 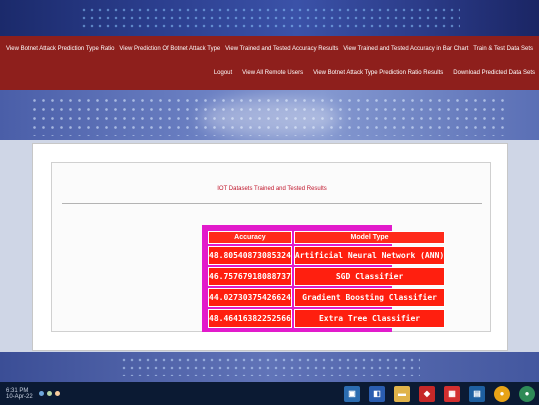 I want to click on chrome-app-icon: ●, so click(x=502, y=393).